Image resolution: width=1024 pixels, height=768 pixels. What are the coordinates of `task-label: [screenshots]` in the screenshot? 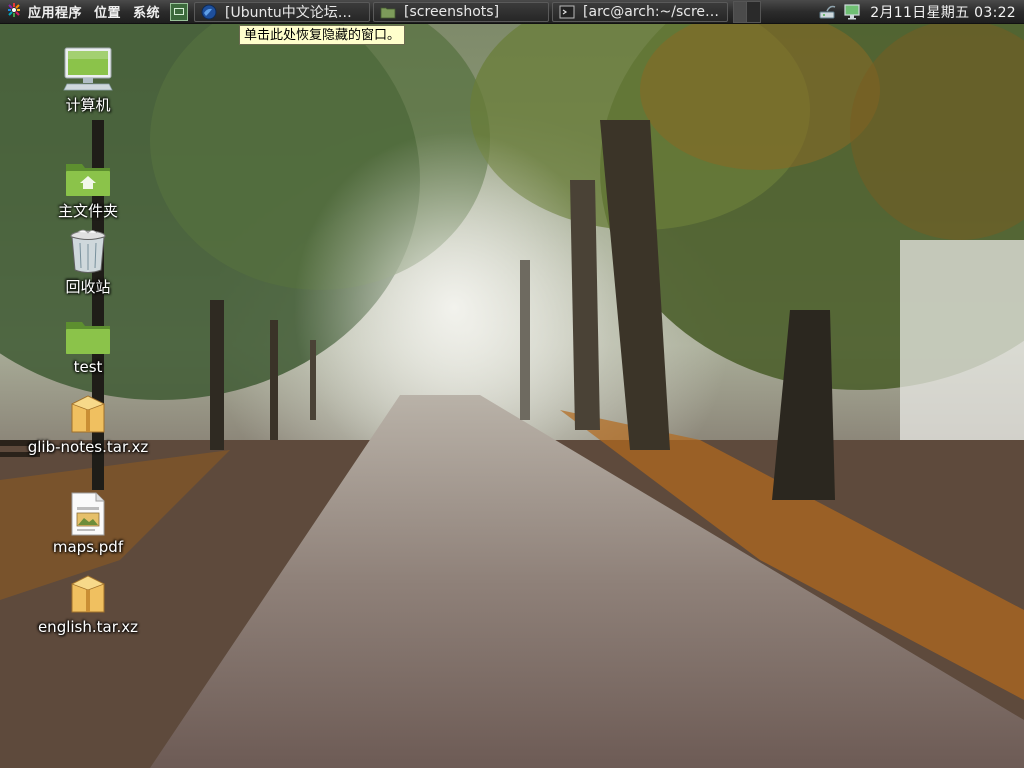 It's located at (452, 11).